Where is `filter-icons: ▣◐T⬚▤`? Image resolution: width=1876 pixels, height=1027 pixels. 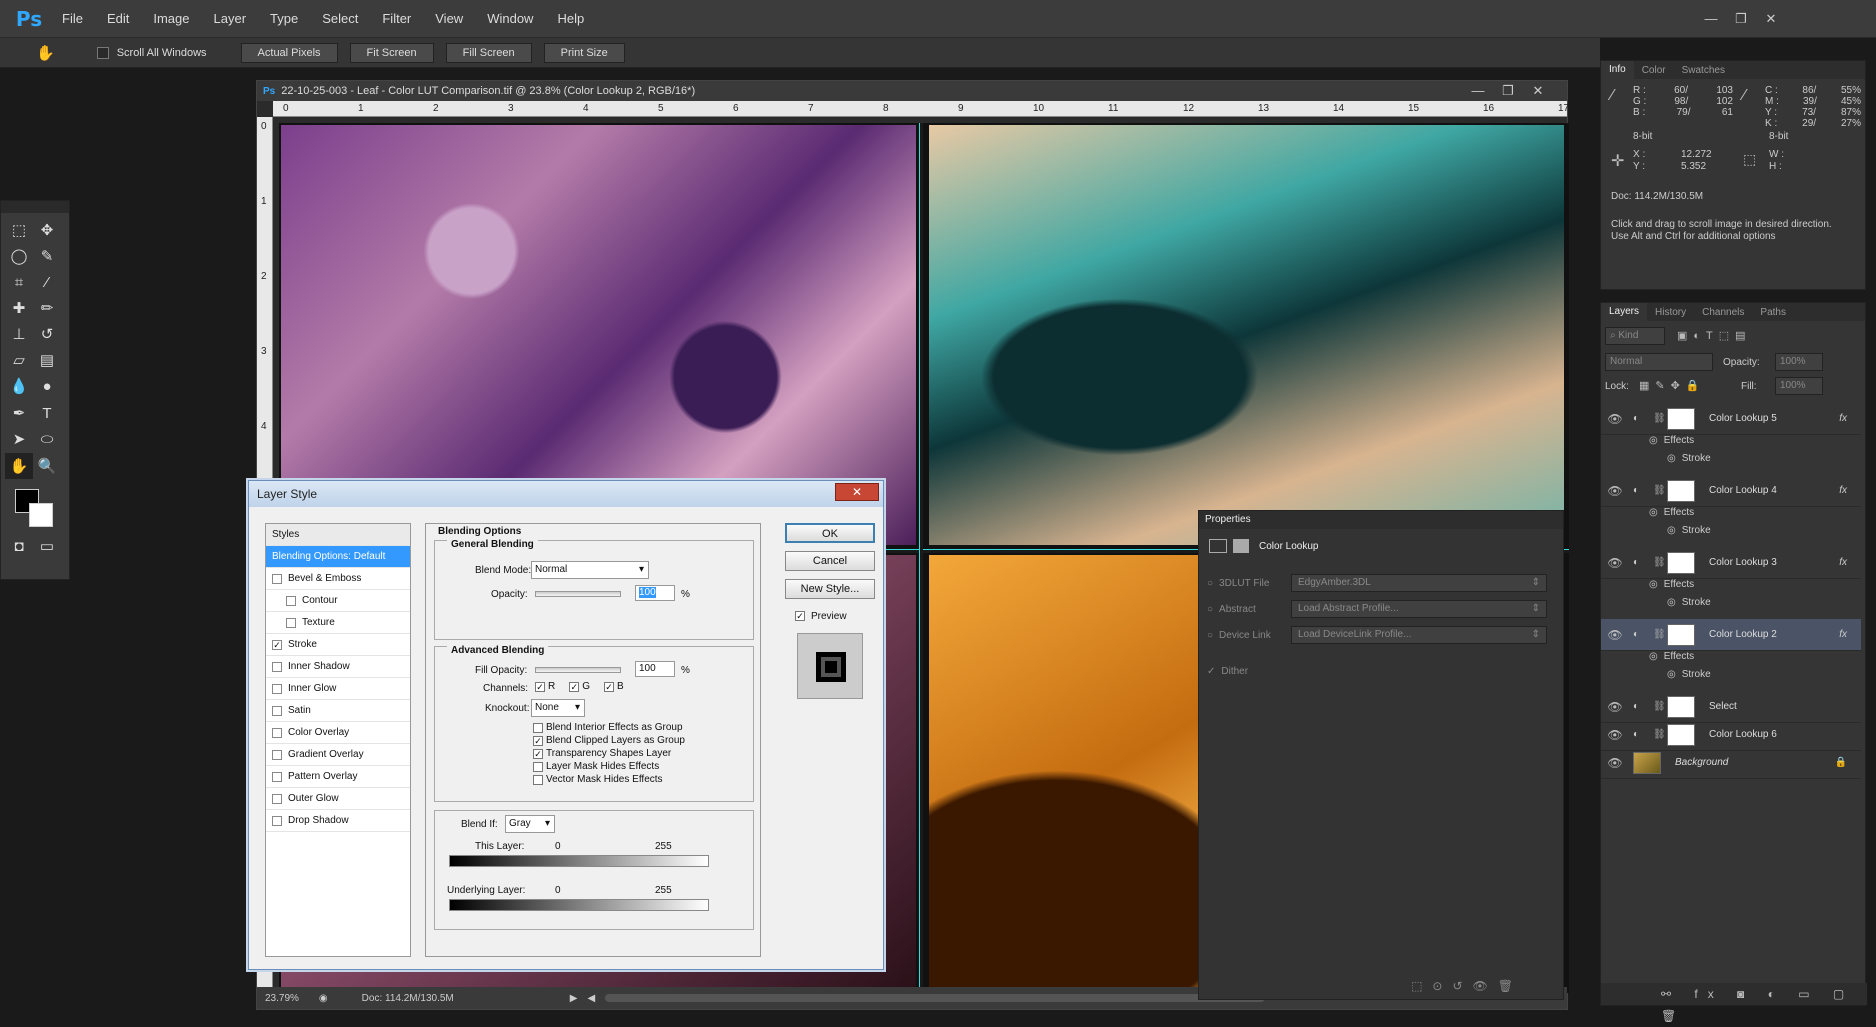
filter-icons: ▣◐T⬚▤ is located at coordinates (1714, 335).